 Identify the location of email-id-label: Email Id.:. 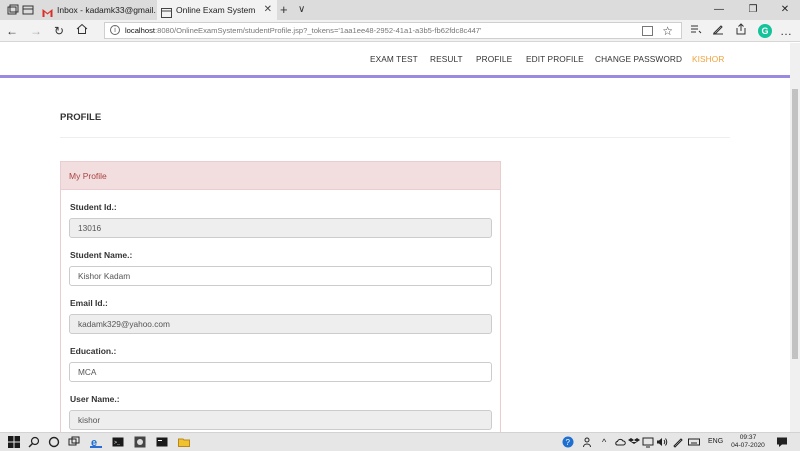
(89, 303).